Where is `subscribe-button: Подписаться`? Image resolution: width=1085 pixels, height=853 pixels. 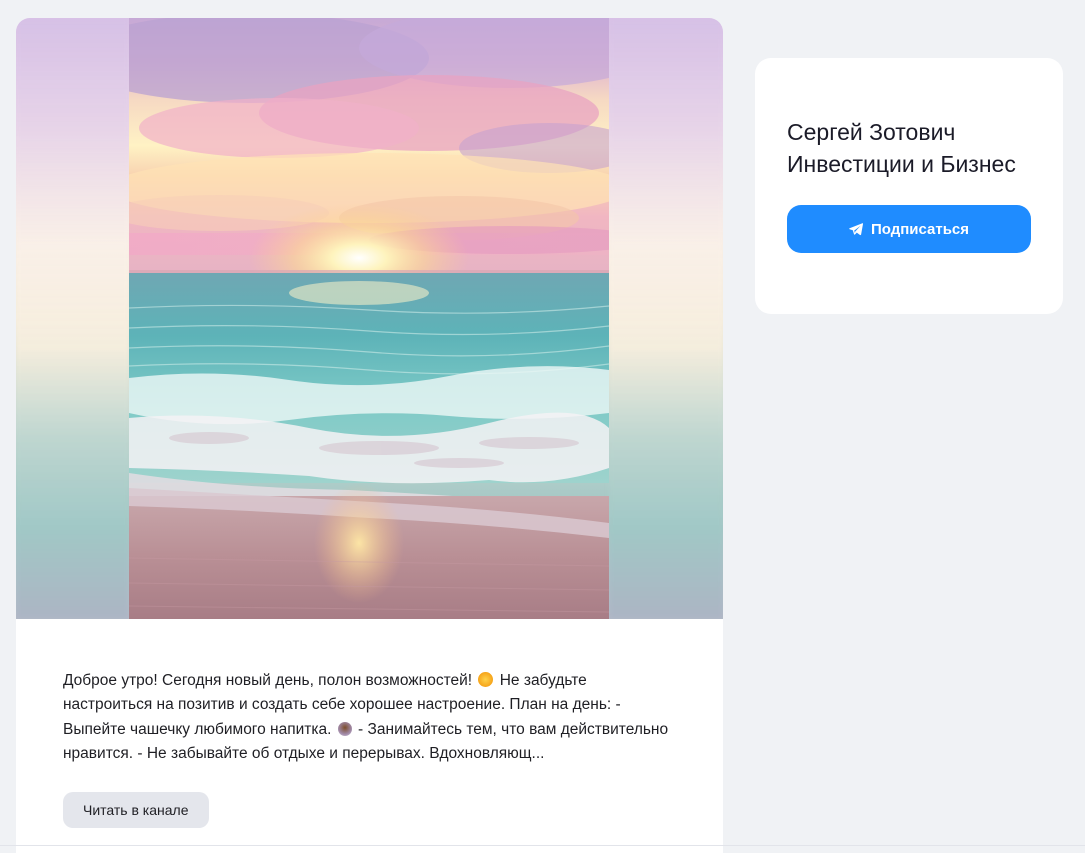 subscribe-button: Подписаться is located at coordinates (909, 229).